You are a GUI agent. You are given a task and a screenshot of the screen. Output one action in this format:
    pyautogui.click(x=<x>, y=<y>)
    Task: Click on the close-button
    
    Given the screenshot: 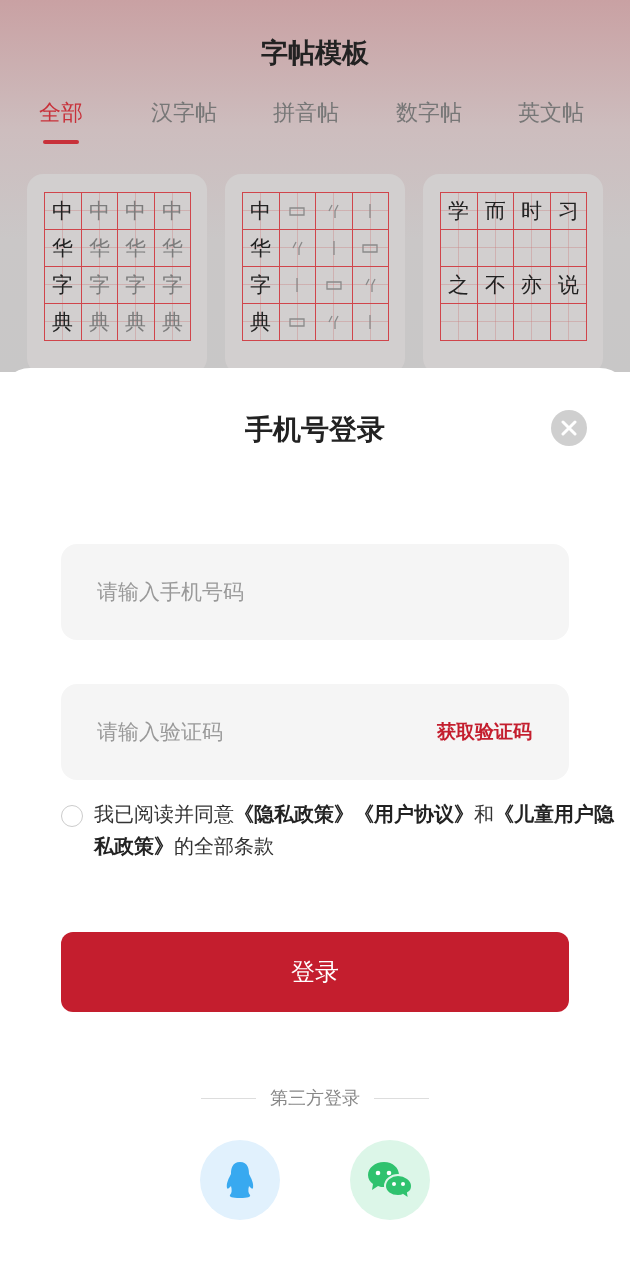 What is the action you would take?
    pyautogui.click(x=569, y=428)
    